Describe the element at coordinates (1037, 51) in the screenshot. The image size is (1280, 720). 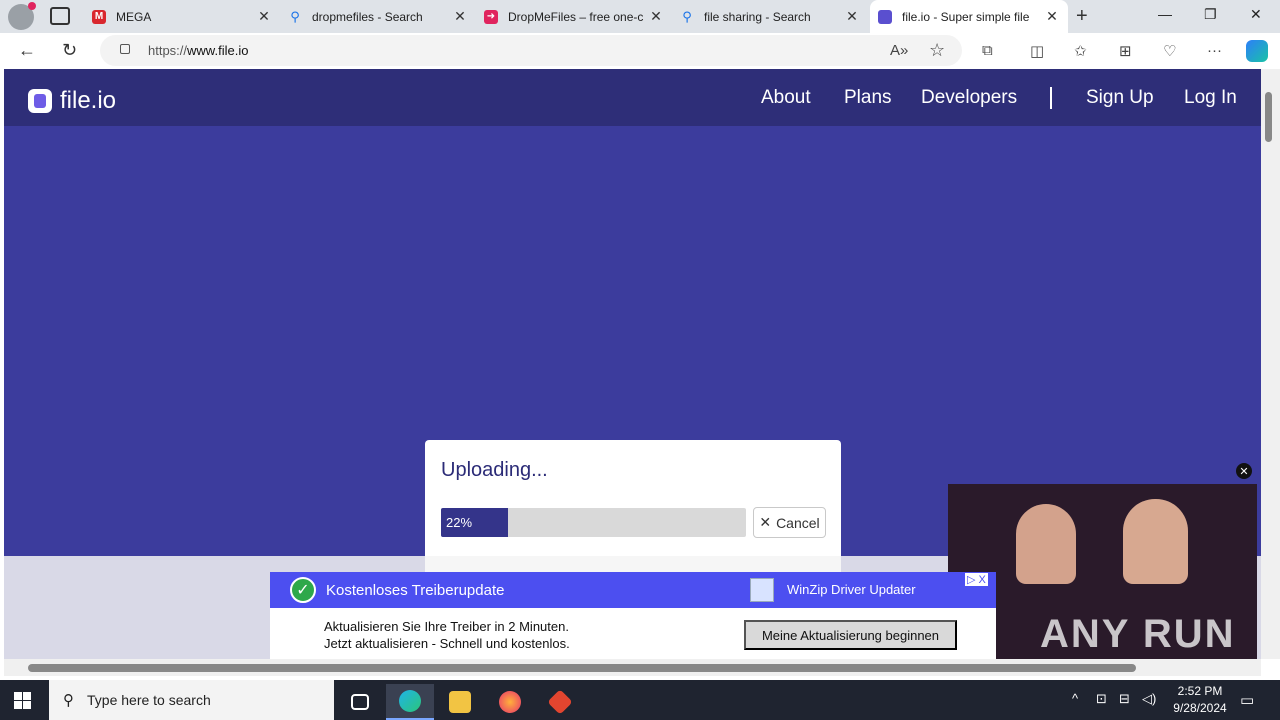
I see `split-screen-icon: ◫` at that location.